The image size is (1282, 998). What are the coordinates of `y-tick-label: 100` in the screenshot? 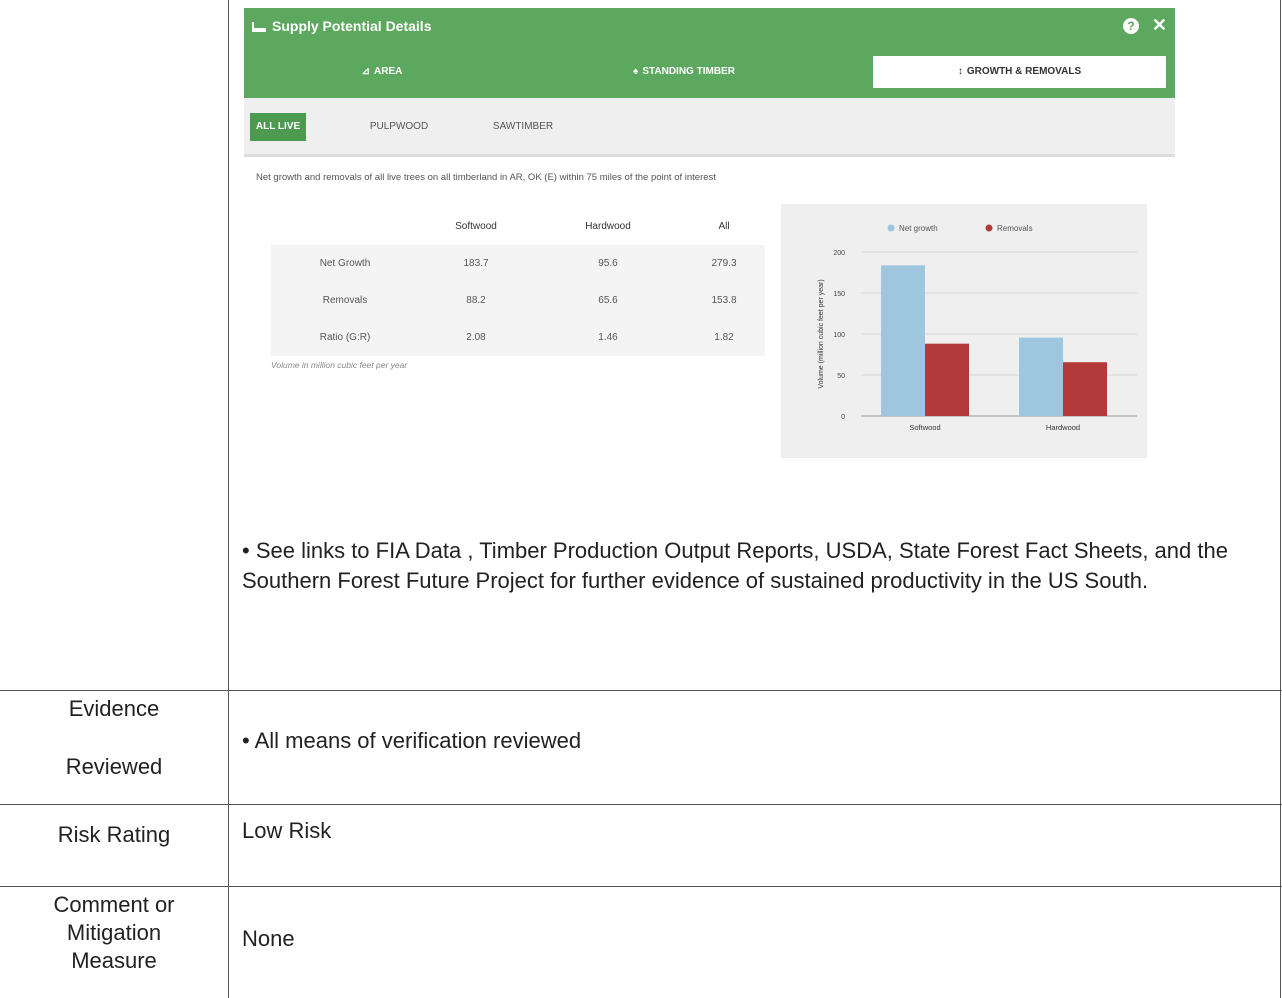 It's located at (839, 335).